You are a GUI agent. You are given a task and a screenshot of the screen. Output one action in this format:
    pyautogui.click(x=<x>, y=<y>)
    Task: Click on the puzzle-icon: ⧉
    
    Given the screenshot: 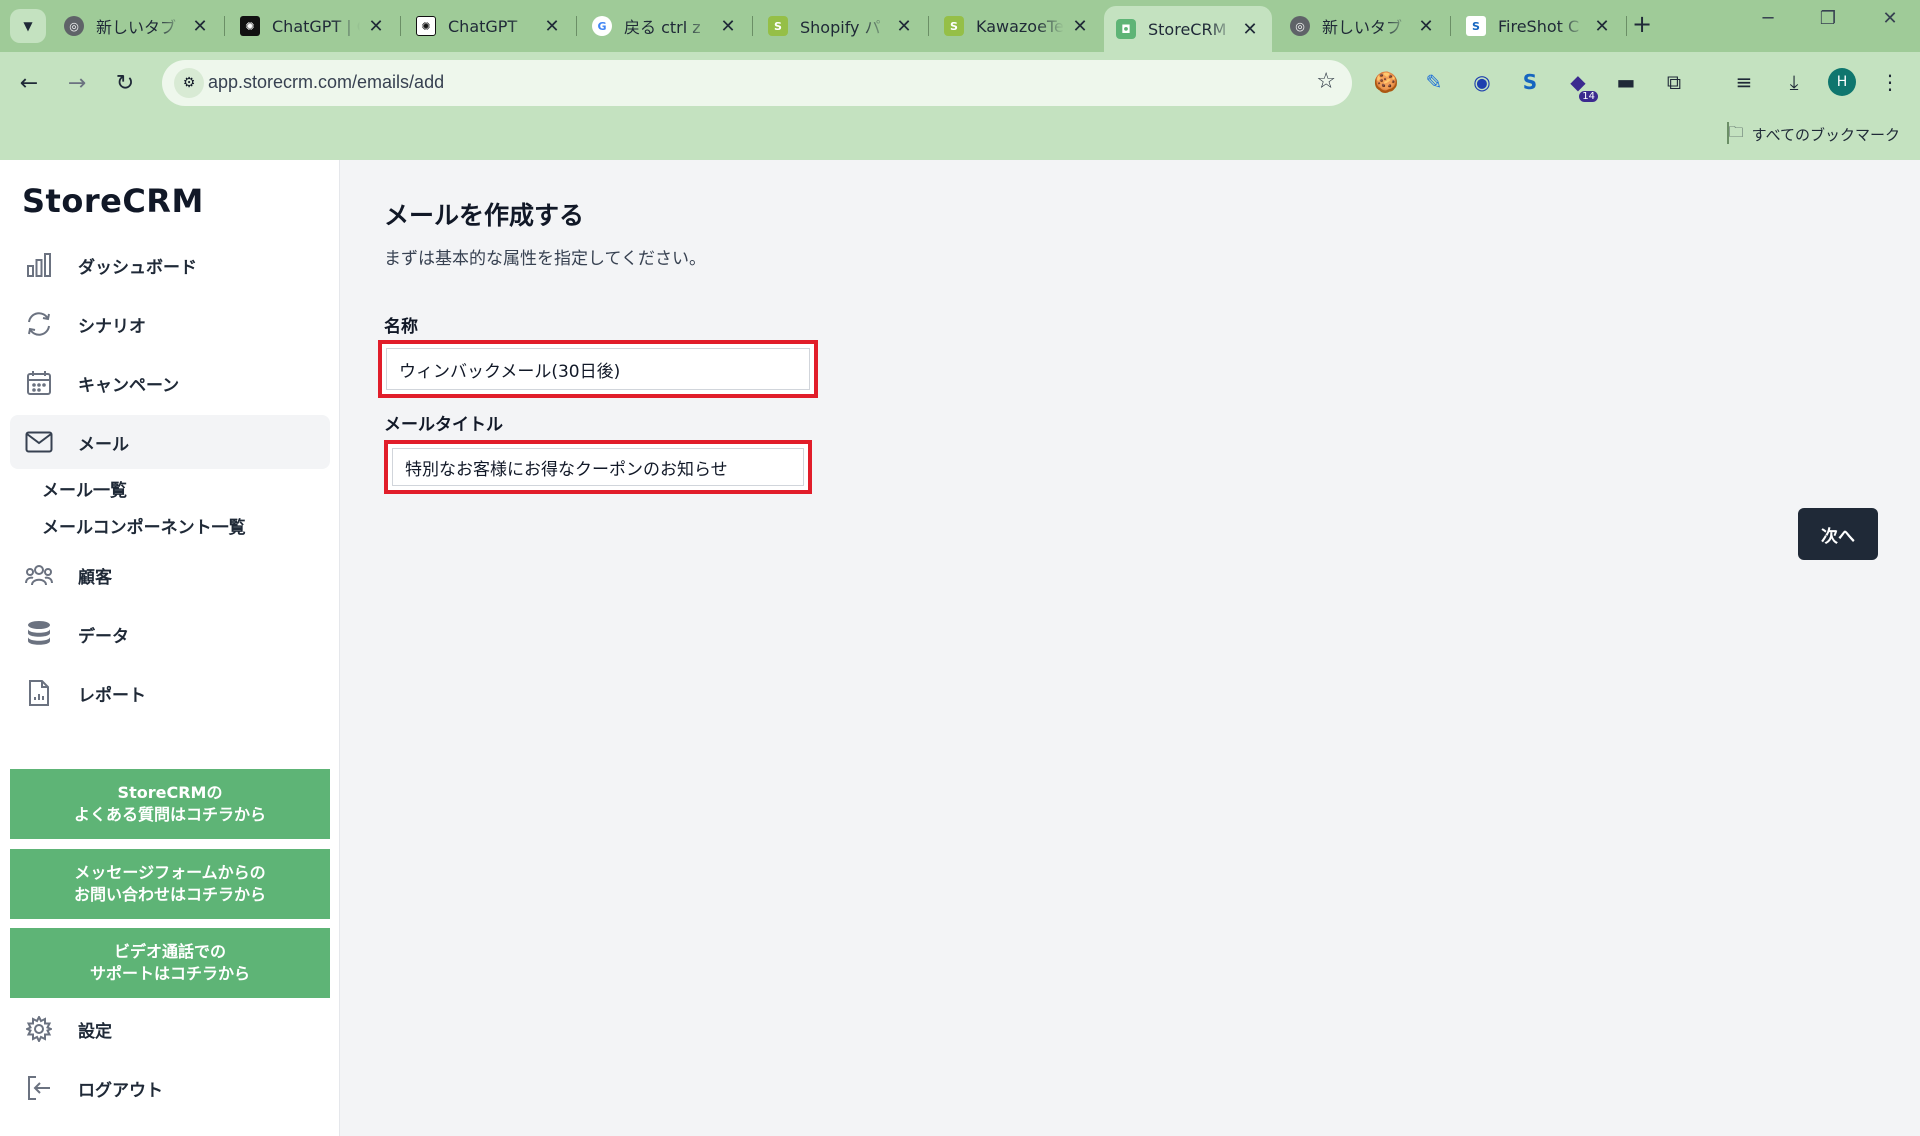 What is the action you would take?
    pyautogui.click(x=1674, y=82)
    